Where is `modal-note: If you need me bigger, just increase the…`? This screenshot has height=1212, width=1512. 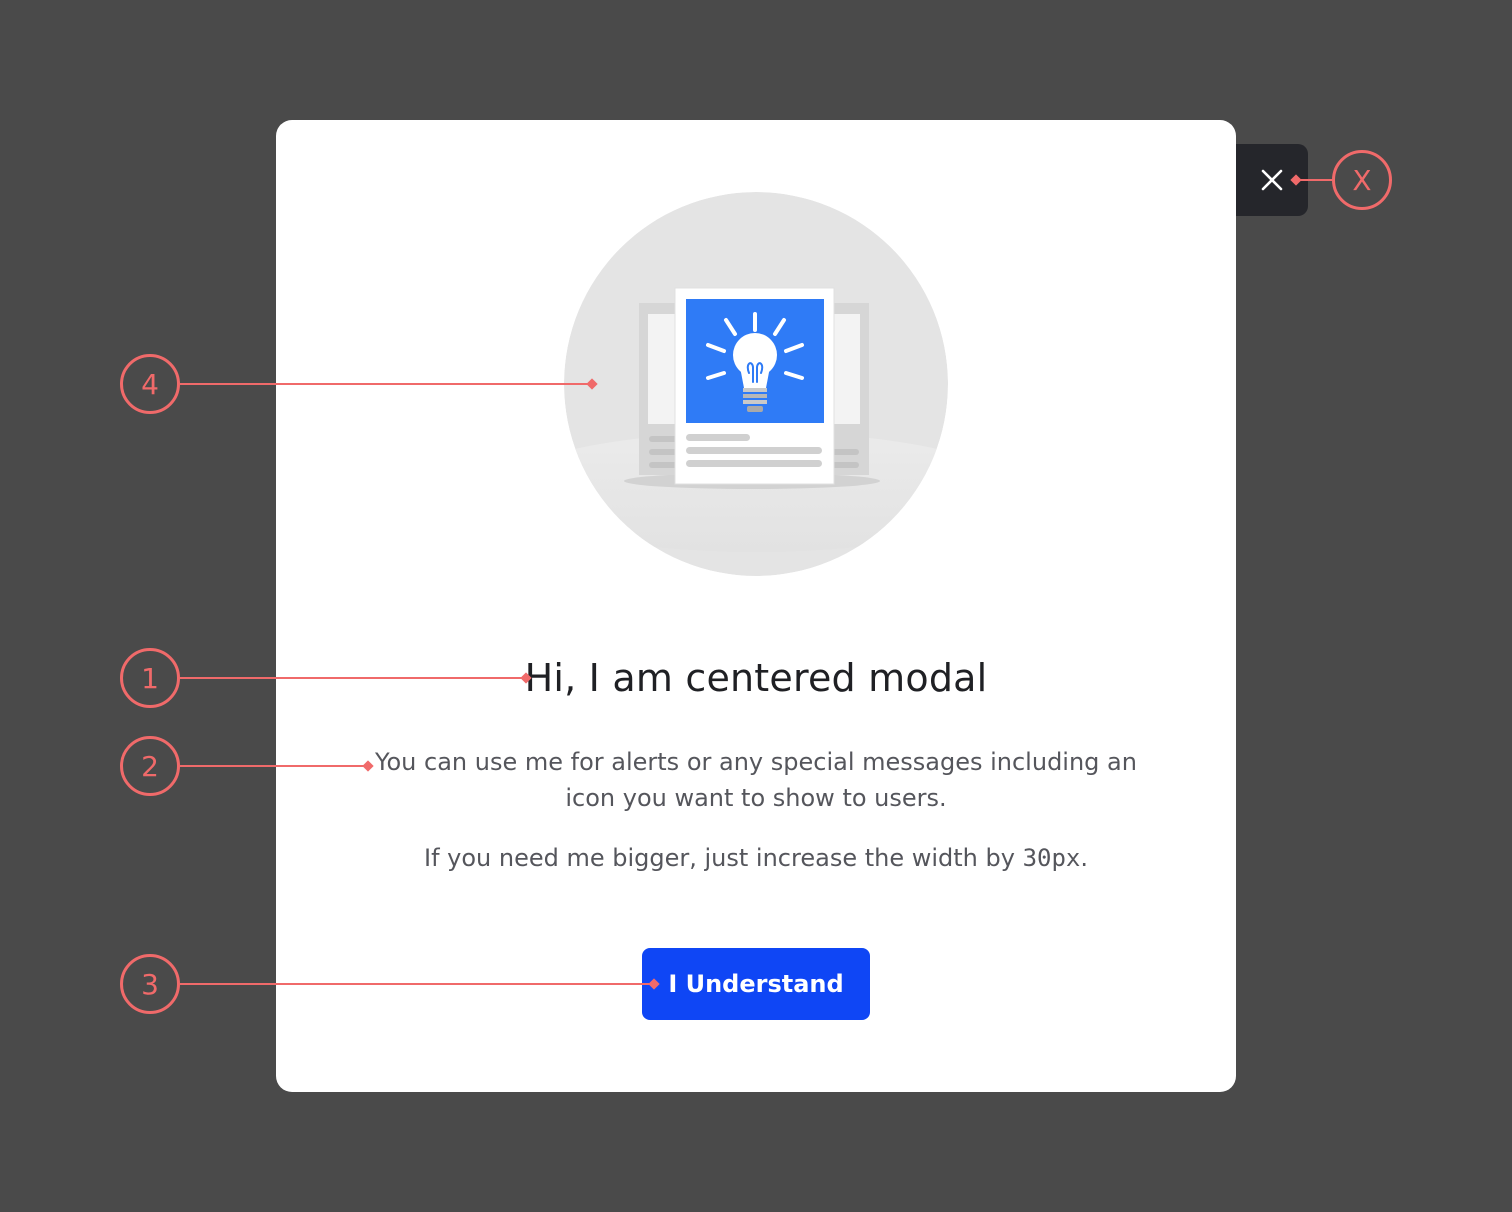 modal-note: If you need me bigger, just increase the… is located at coordinates (756, 858).